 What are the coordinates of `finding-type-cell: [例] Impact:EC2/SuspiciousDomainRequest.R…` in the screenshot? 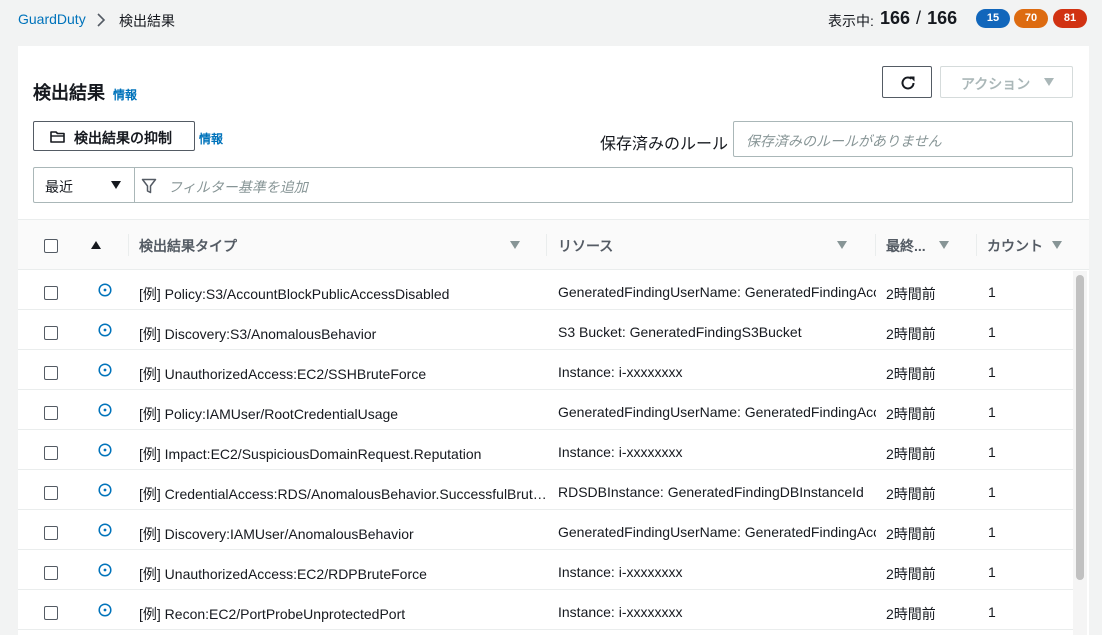 It's located at (343, 454).